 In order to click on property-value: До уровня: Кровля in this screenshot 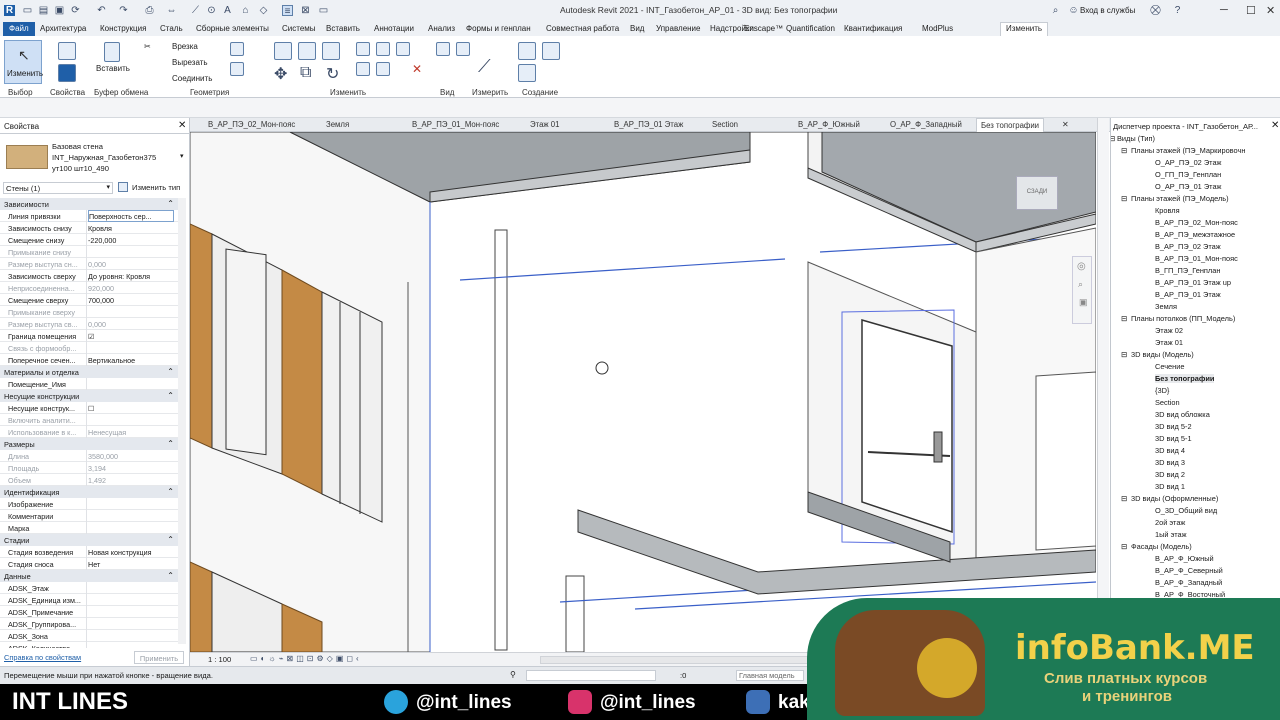, I will do `click(131, 276)`.